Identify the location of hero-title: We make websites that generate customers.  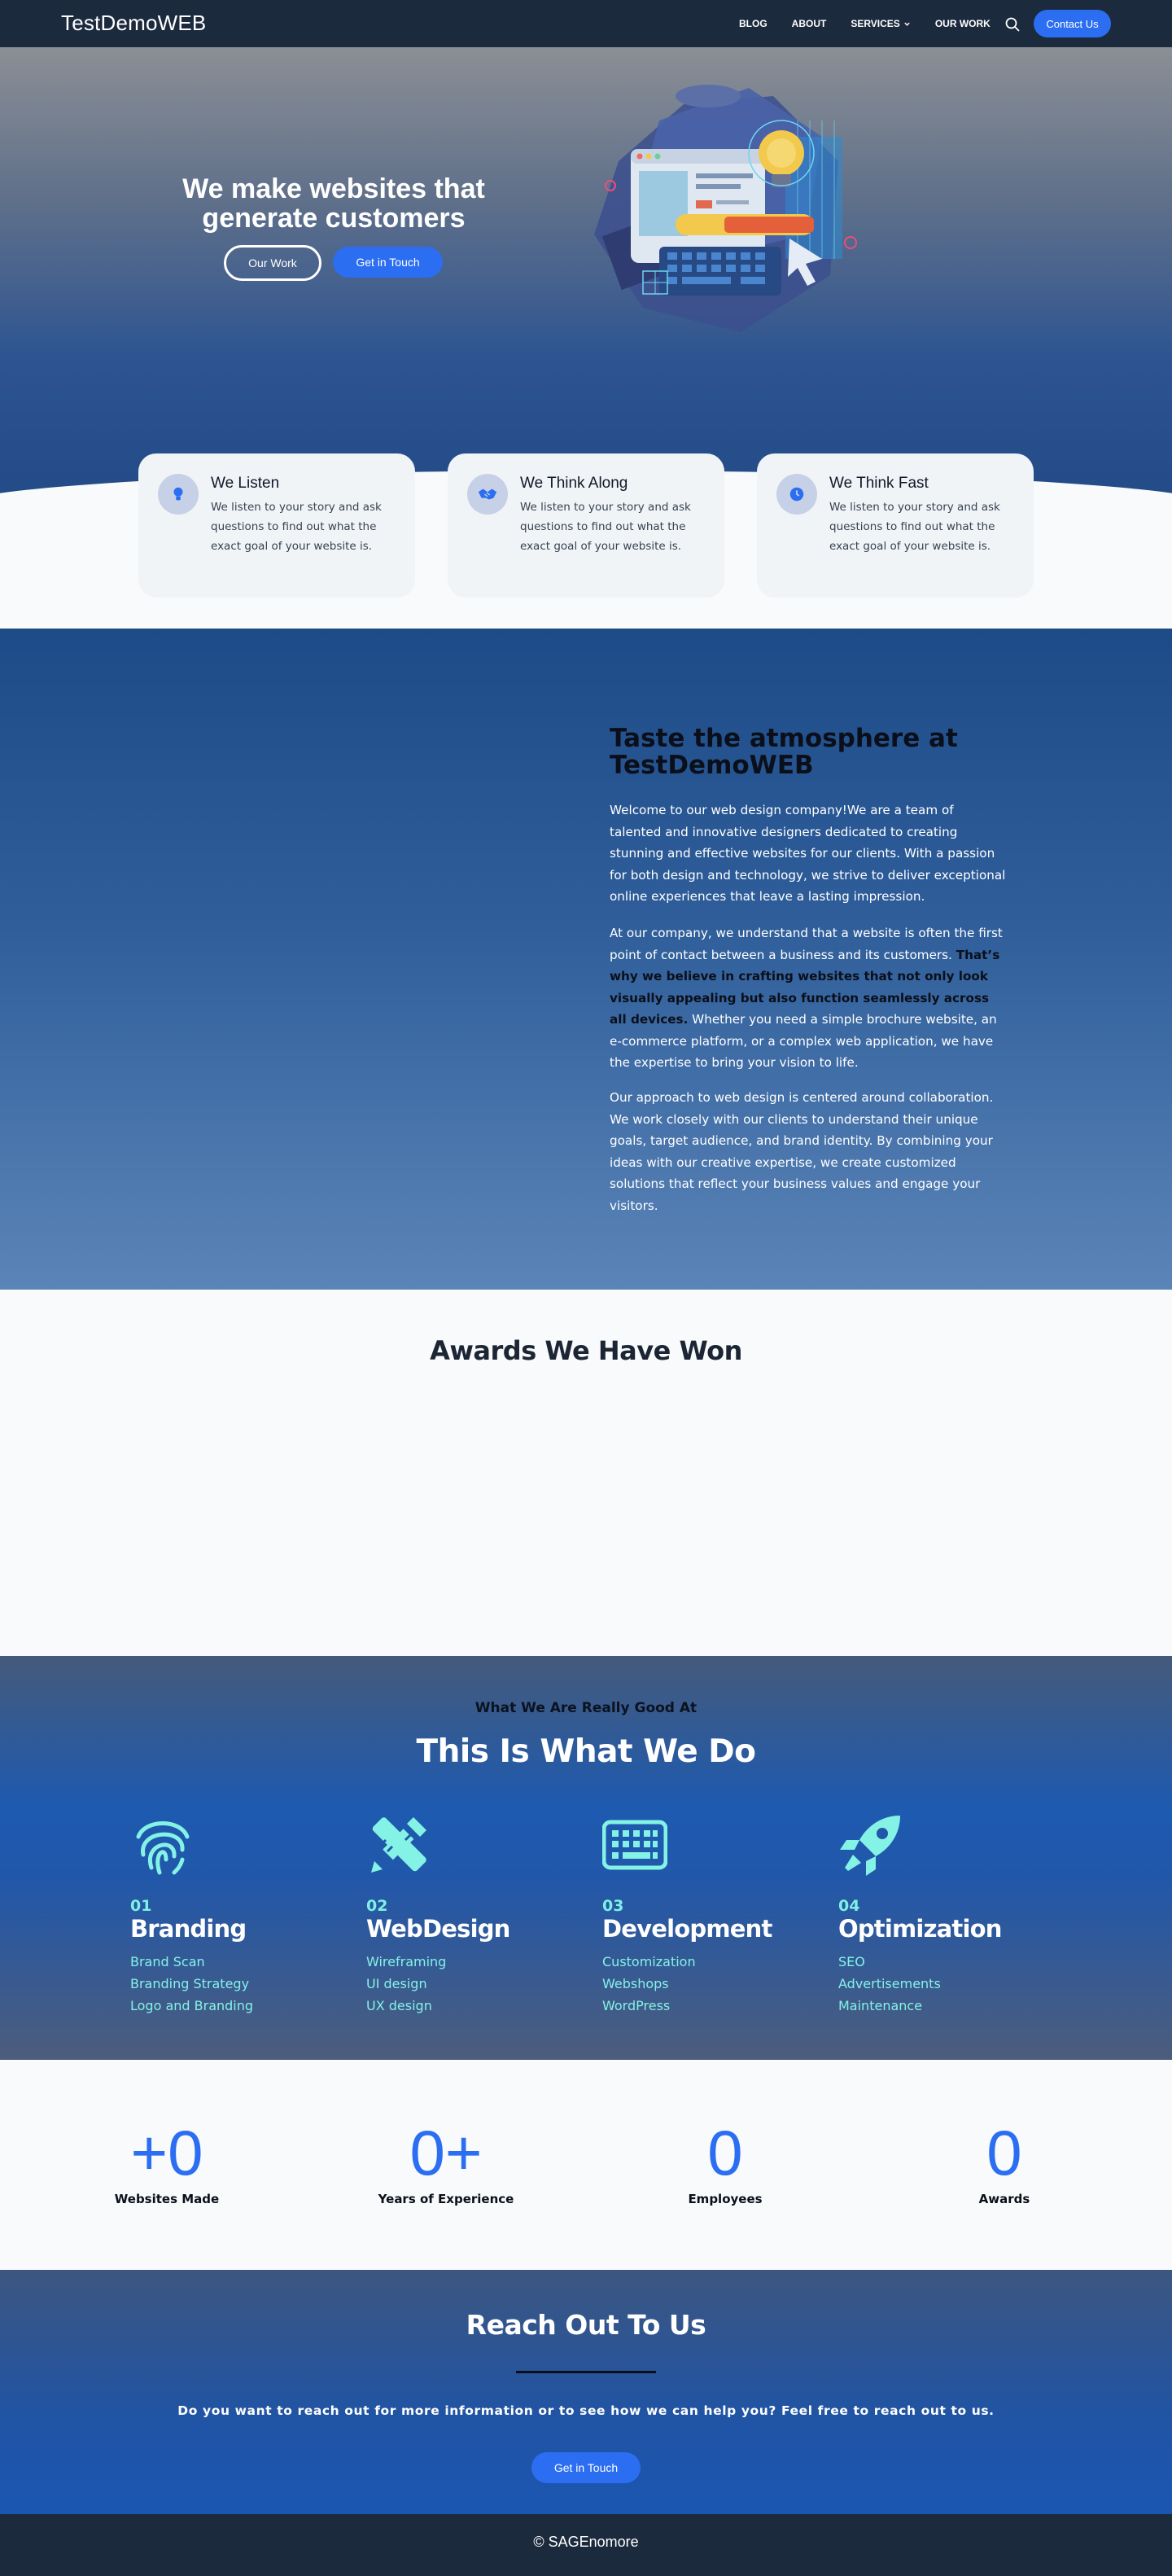
(333, 203).